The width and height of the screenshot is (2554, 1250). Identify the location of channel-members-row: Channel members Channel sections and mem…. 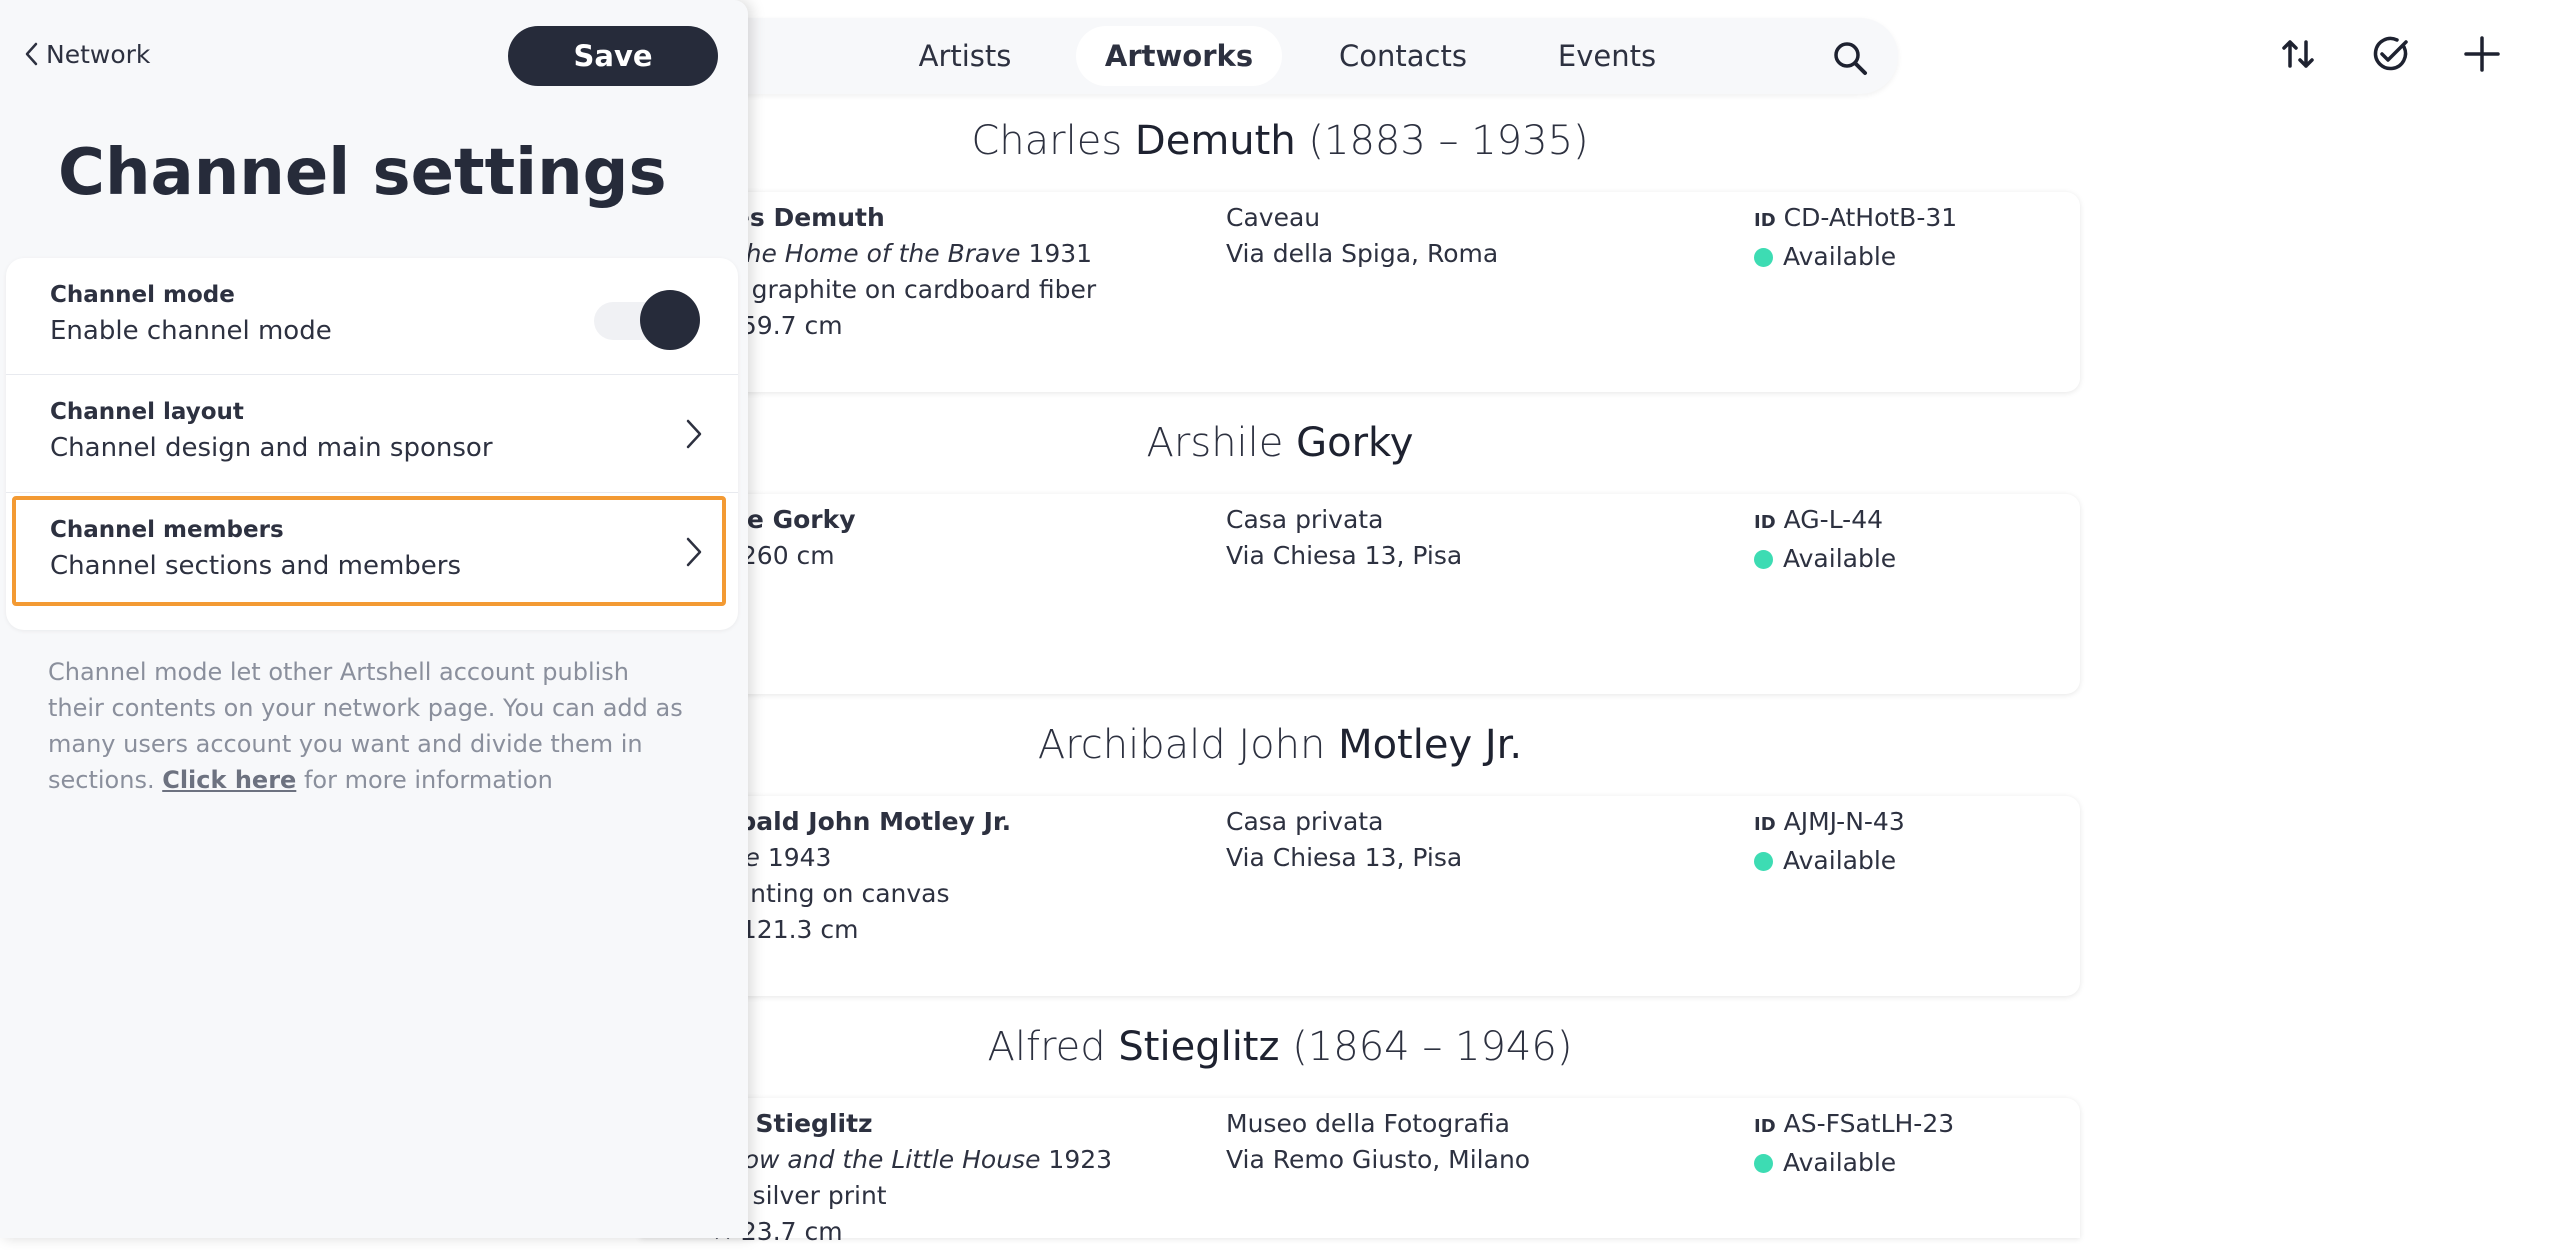
(372, 551).